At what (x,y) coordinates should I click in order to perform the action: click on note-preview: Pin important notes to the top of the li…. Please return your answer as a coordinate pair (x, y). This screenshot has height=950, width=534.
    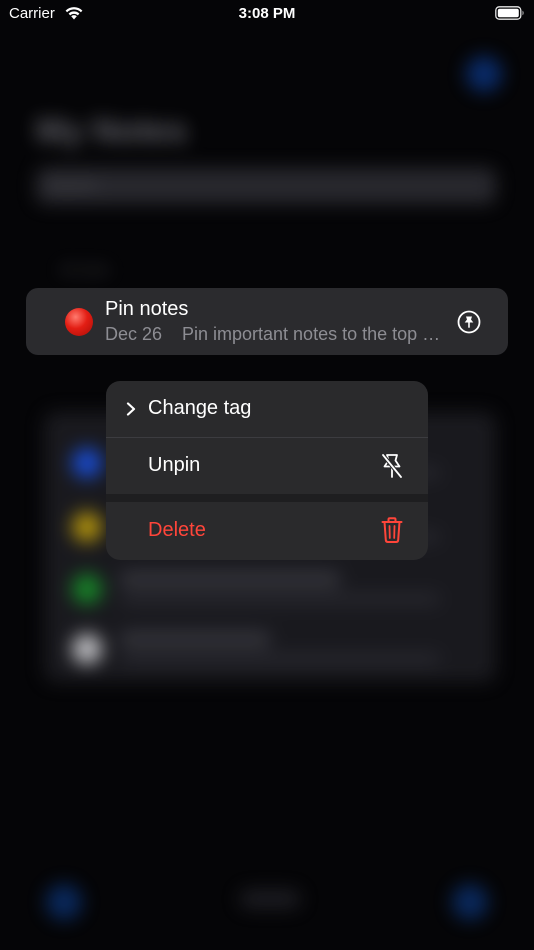
    Looking at the image, I should click on (312, 334).